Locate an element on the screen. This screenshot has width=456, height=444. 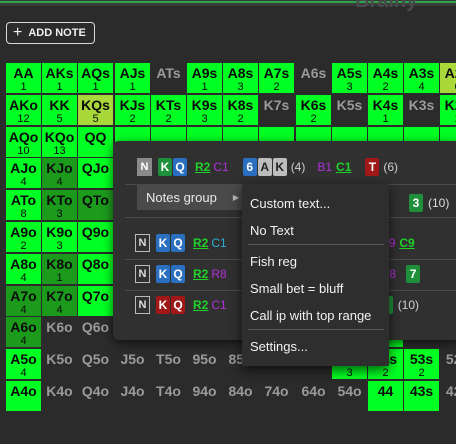
hand-label: A6o is located at coordinates (23, 327).